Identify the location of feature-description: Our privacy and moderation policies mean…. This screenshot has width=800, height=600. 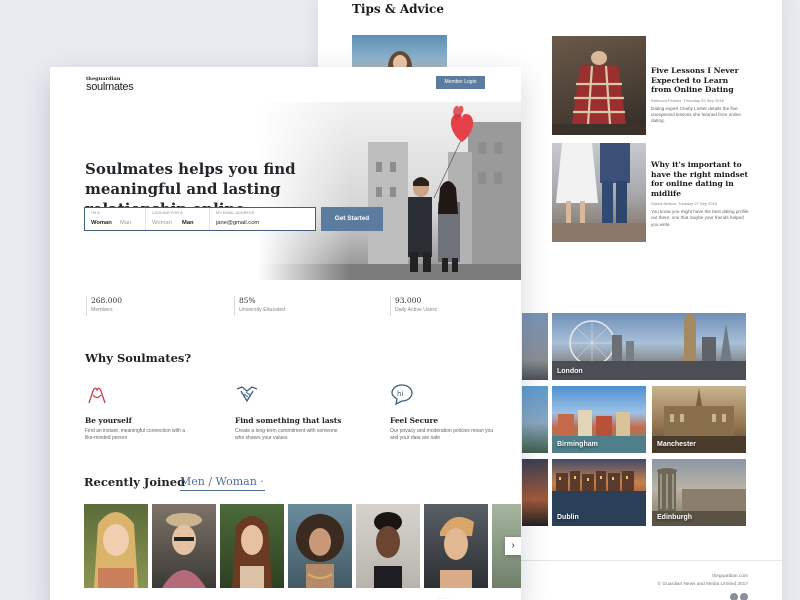
(442, 434).